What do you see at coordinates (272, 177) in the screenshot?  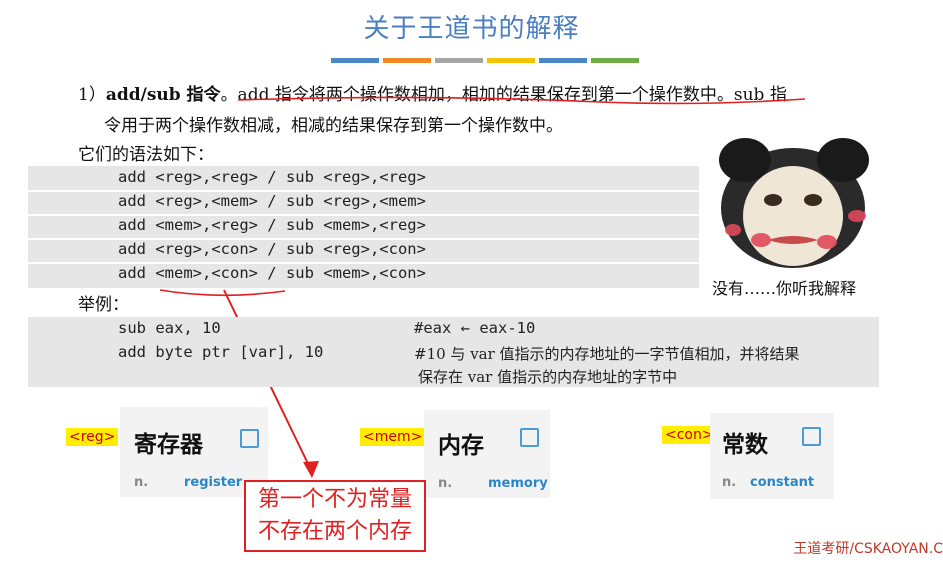 I see `syntax-row: add <reg>,<reg> / sub <reg>,<reg>` at bounding box center [272, 177].